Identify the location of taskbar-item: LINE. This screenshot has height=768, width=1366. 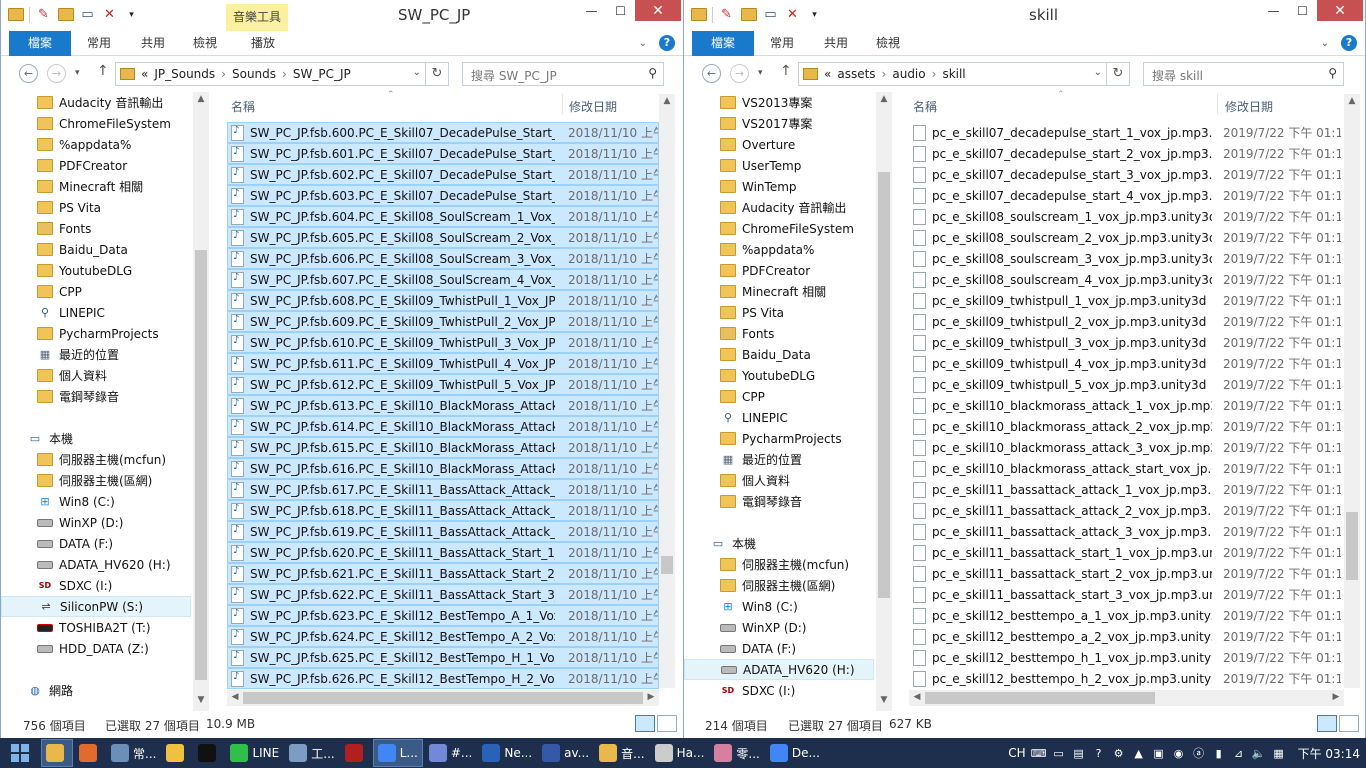
(254, 753).